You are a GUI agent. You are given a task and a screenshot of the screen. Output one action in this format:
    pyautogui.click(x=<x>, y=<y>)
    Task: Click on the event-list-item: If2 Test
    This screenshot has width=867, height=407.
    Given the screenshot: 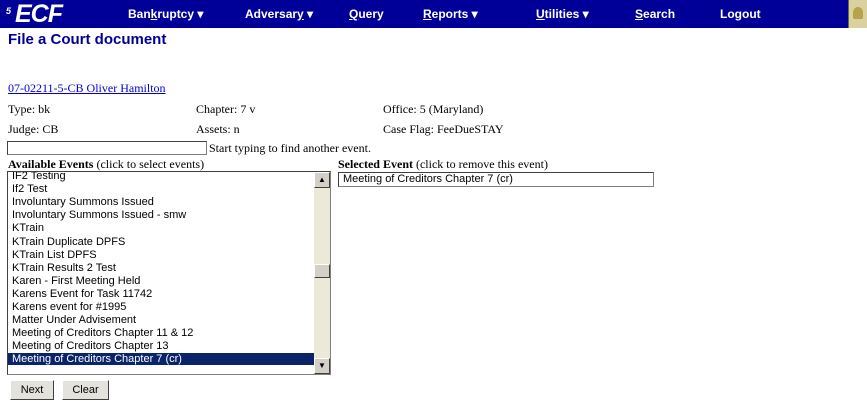 What is the action you would take?
    pyautogui.click(x=162, y=189)
    